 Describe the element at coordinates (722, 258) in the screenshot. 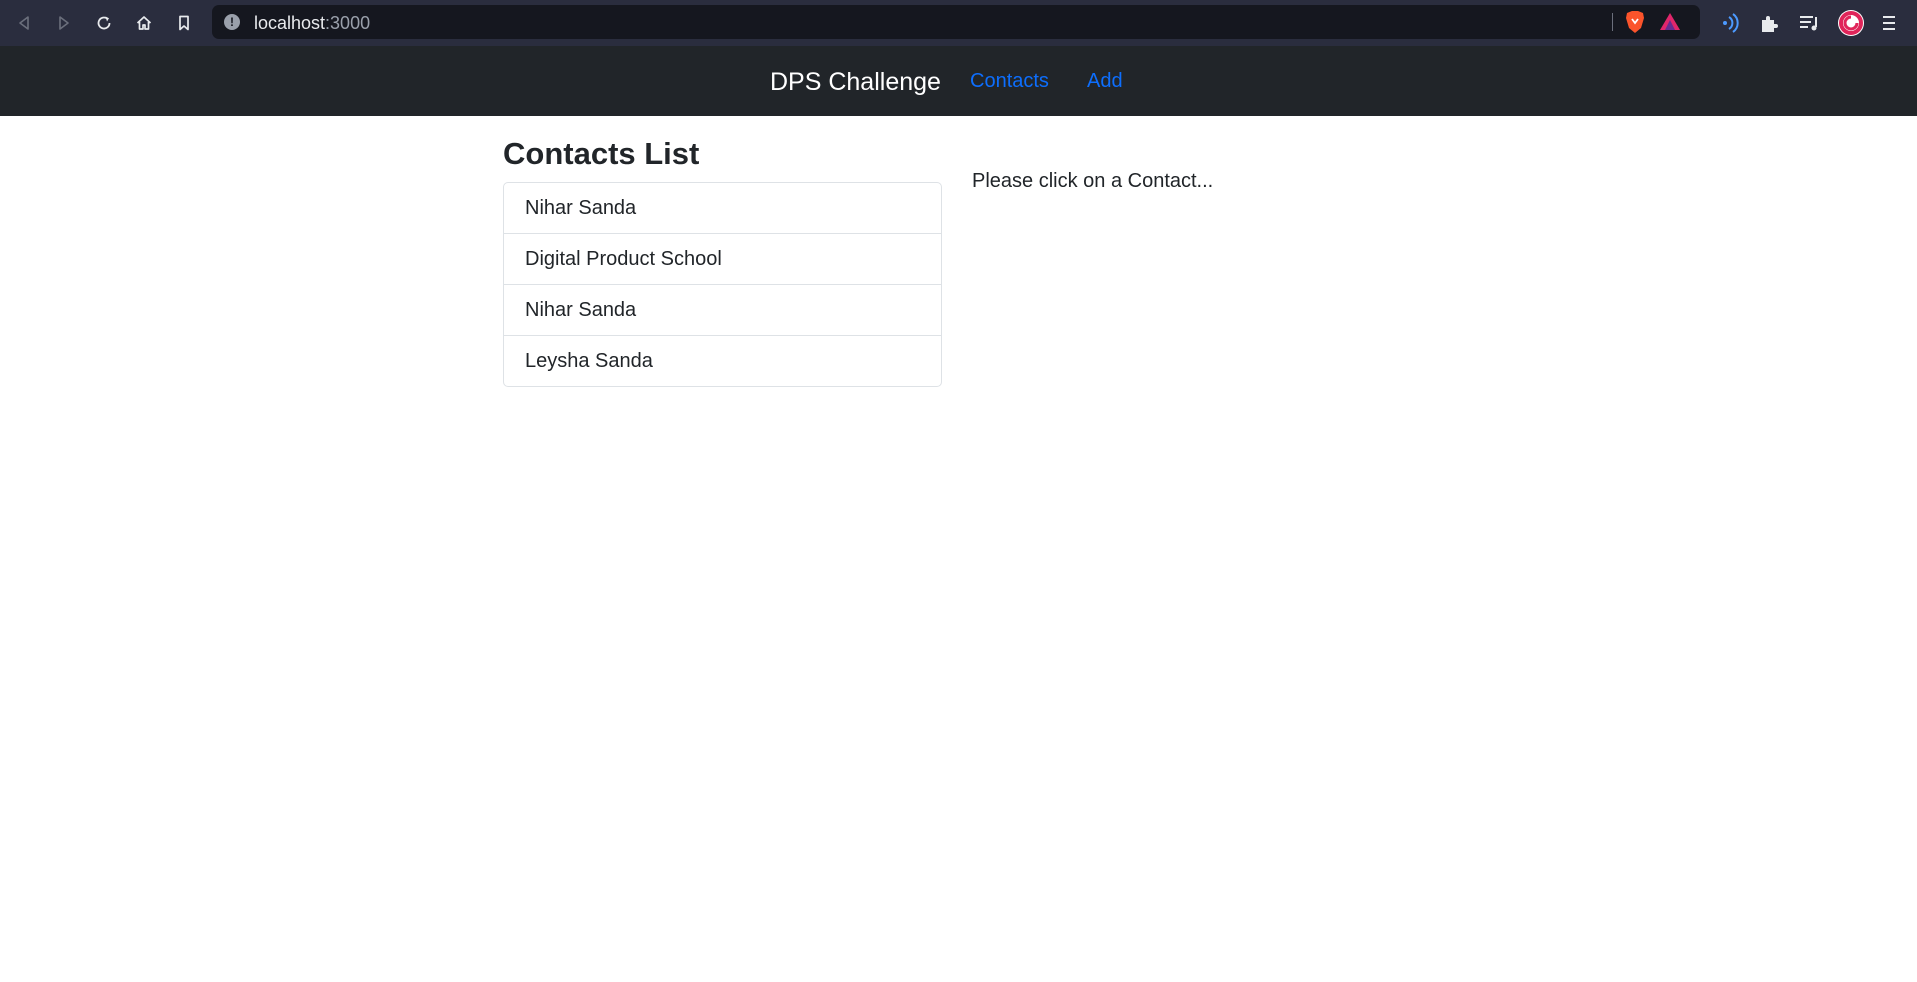

I see `contact-list-item: Digital Product School` at that location.